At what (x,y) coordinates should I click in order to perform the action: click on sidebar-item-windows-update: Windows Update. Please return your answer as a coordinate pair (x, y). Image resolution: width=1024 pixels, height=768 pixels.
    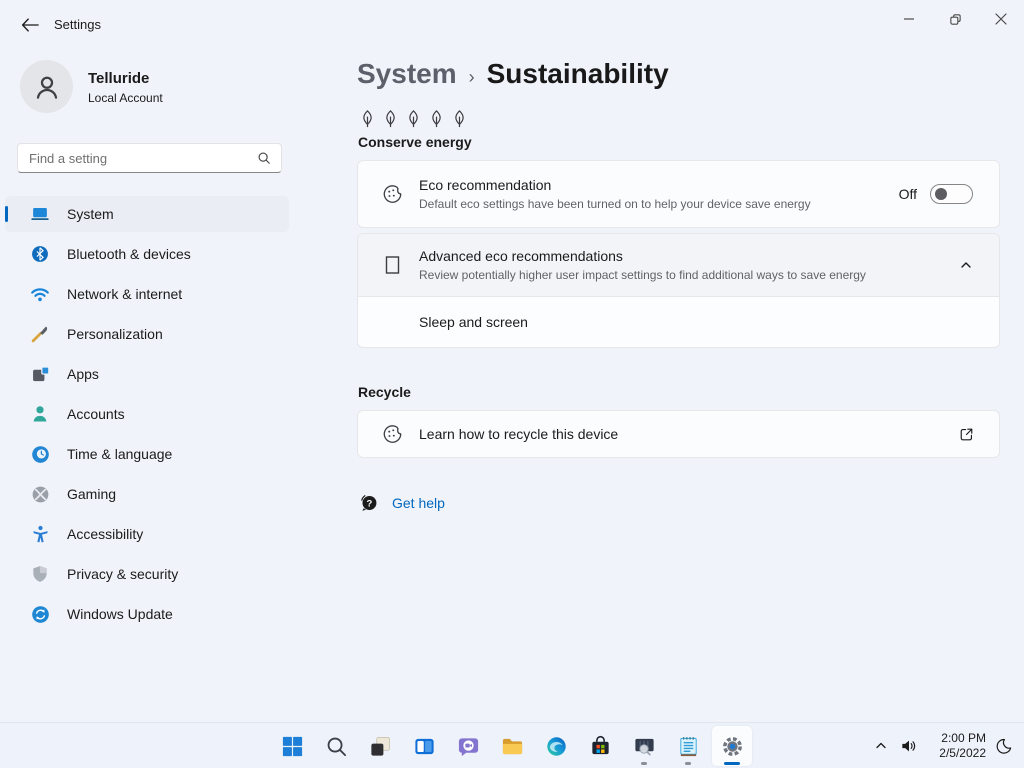
    Looking at the image, I should click on (147, 614).